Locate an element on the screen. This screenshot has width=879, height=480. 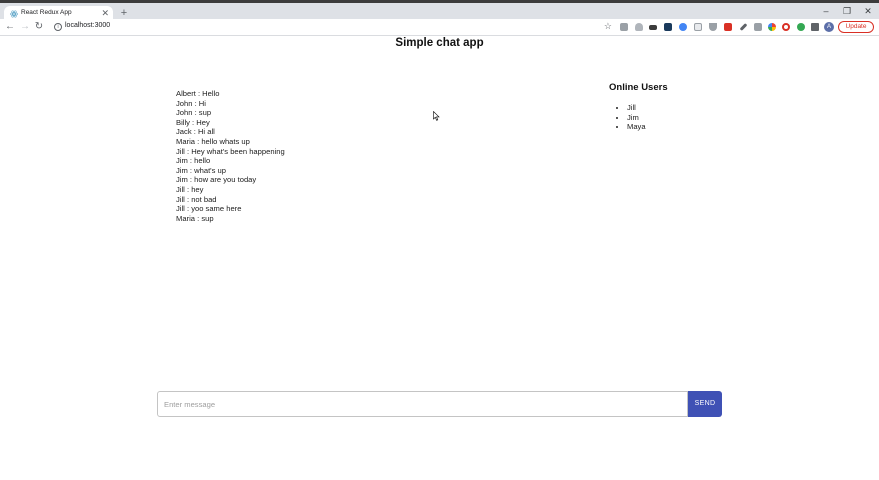
message-item: Jill : hey is located at coordinates (190, 189).